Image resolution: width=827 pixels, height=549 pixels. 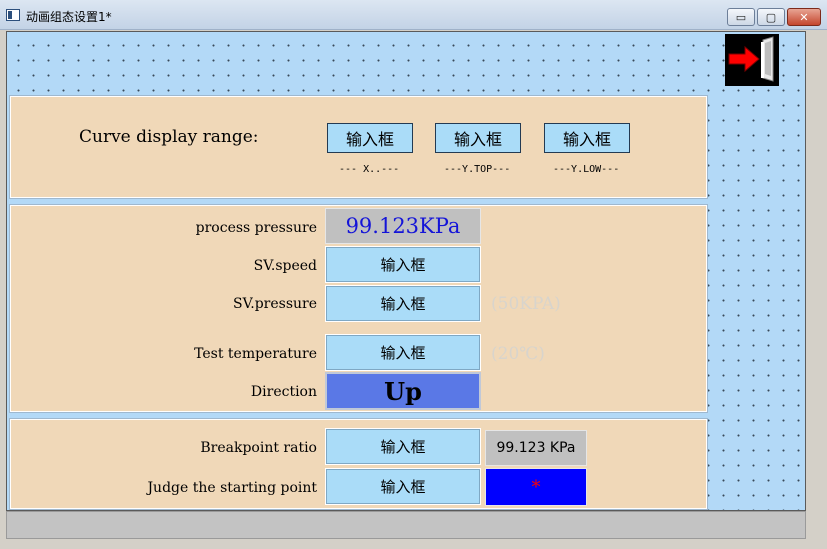 What do you see at coordinates (741, 17) in the screenshot?
I see `minimize-button: ▭` at bounding box center [741, 17].